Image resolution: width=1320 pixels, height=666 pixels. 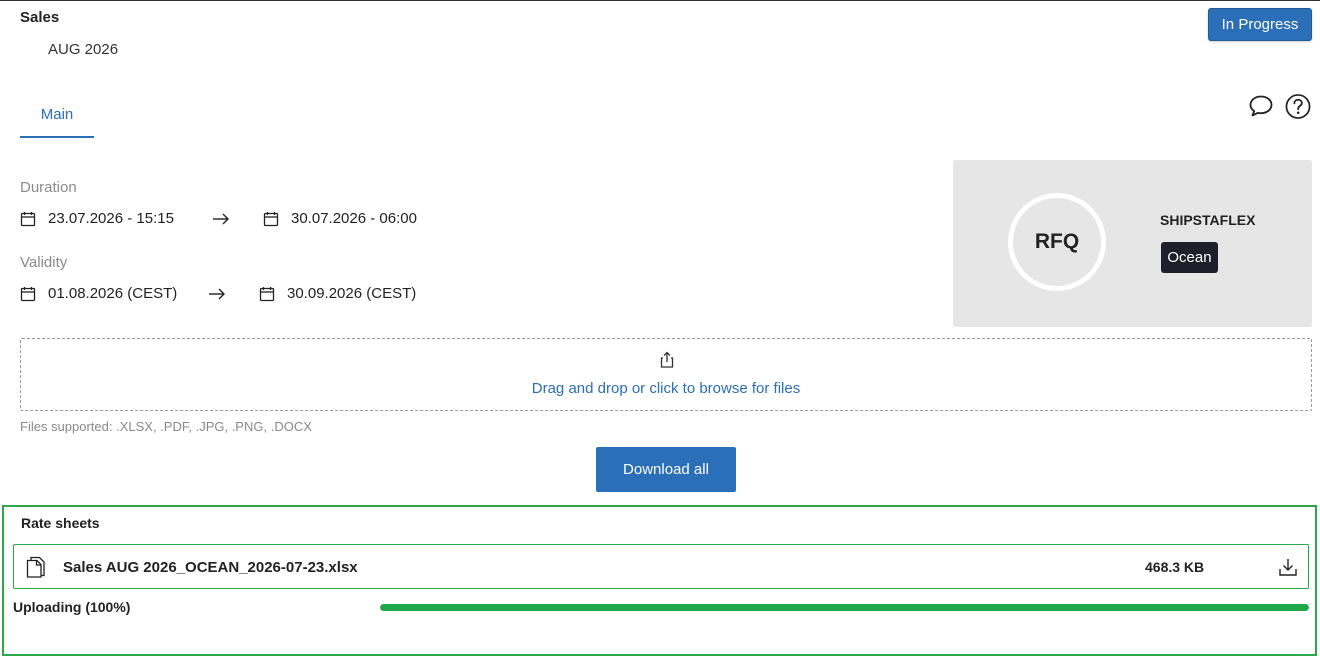 What do you see at coordinates (111, 218) in the screenshot?
I see `duration-start-value: 23.07.2026 - 15:15` at bounding box center [111, 218].